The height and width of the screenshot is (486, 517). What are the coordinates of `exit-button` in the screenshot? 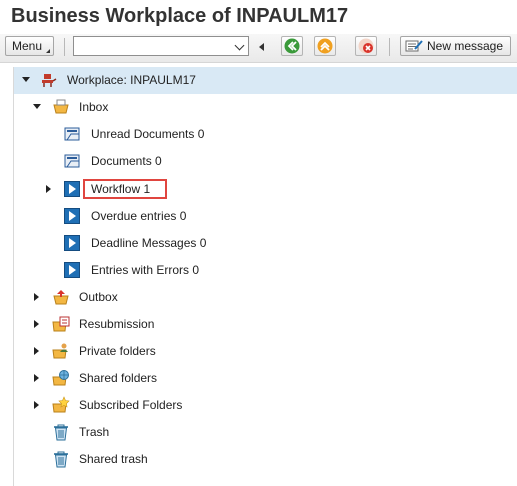 It's located at (325, 46).